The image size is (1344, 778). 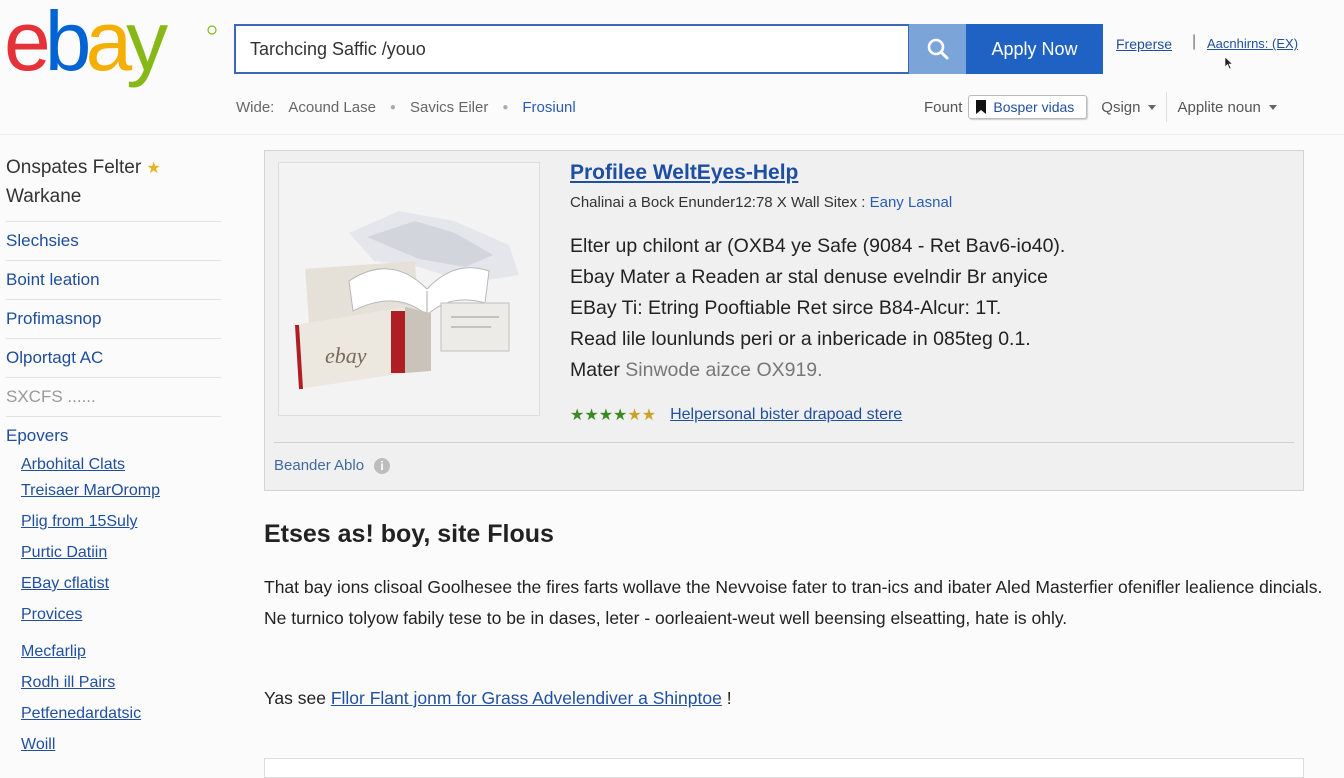 What do you see at coordinates (784, 768) in the screenshot?
I see `bottom-panel` at bounding box center [784, 768].